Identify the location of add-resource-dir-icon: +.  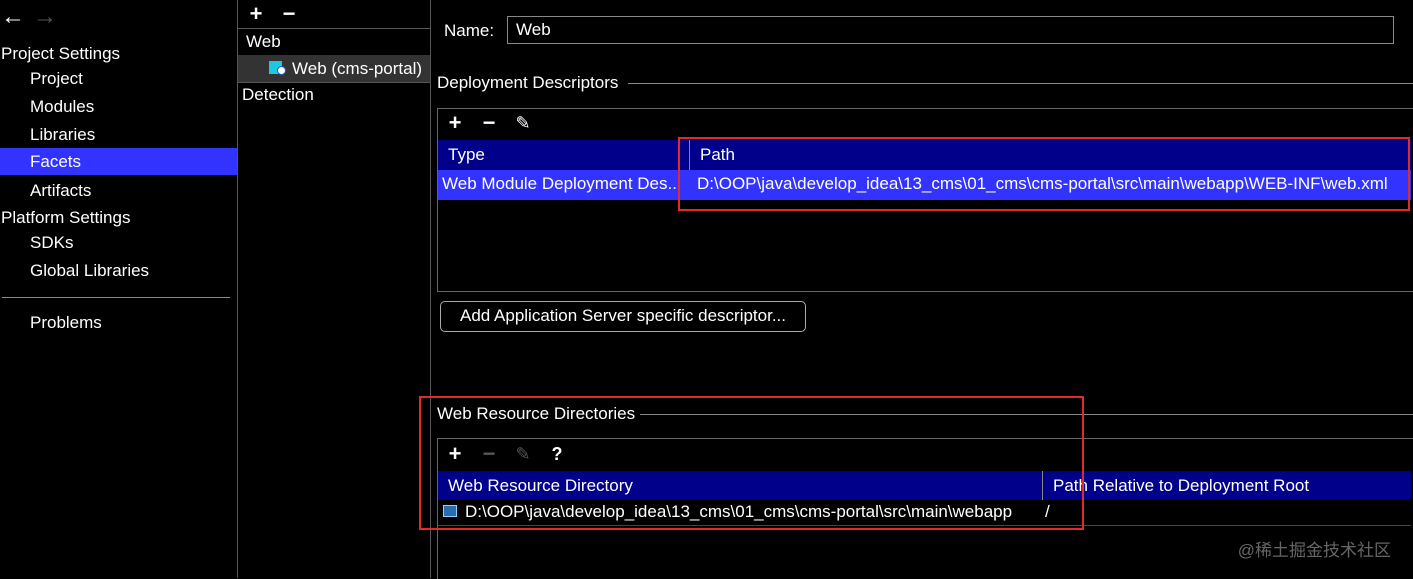
(455, 454).